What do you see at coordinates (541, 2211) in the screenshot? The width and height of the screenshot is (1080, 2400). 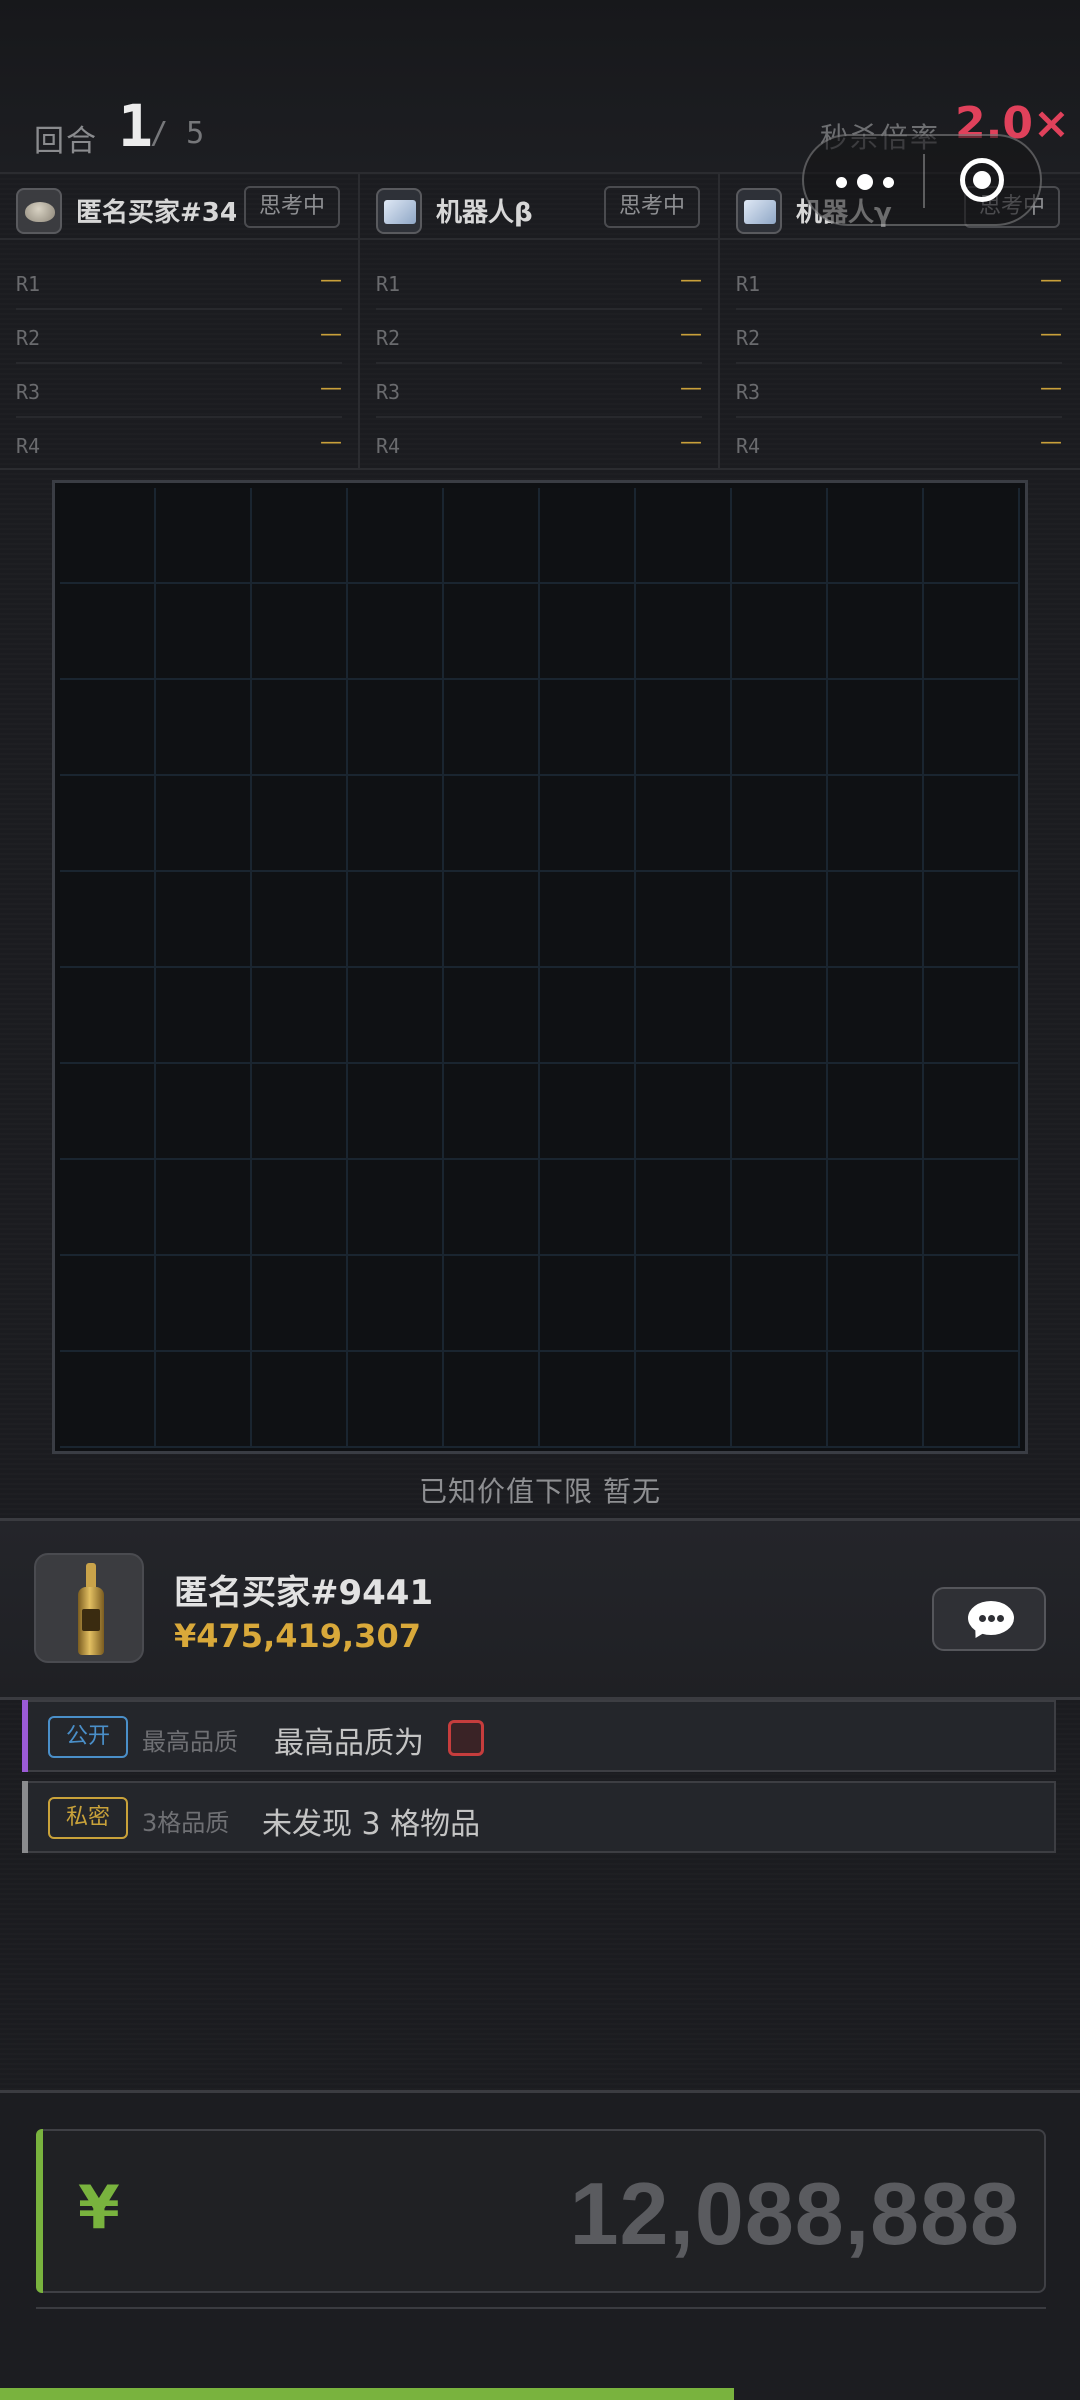 I see `bid-amount-input: ¥ 12,088,888` at bounding box center [541, 2211].